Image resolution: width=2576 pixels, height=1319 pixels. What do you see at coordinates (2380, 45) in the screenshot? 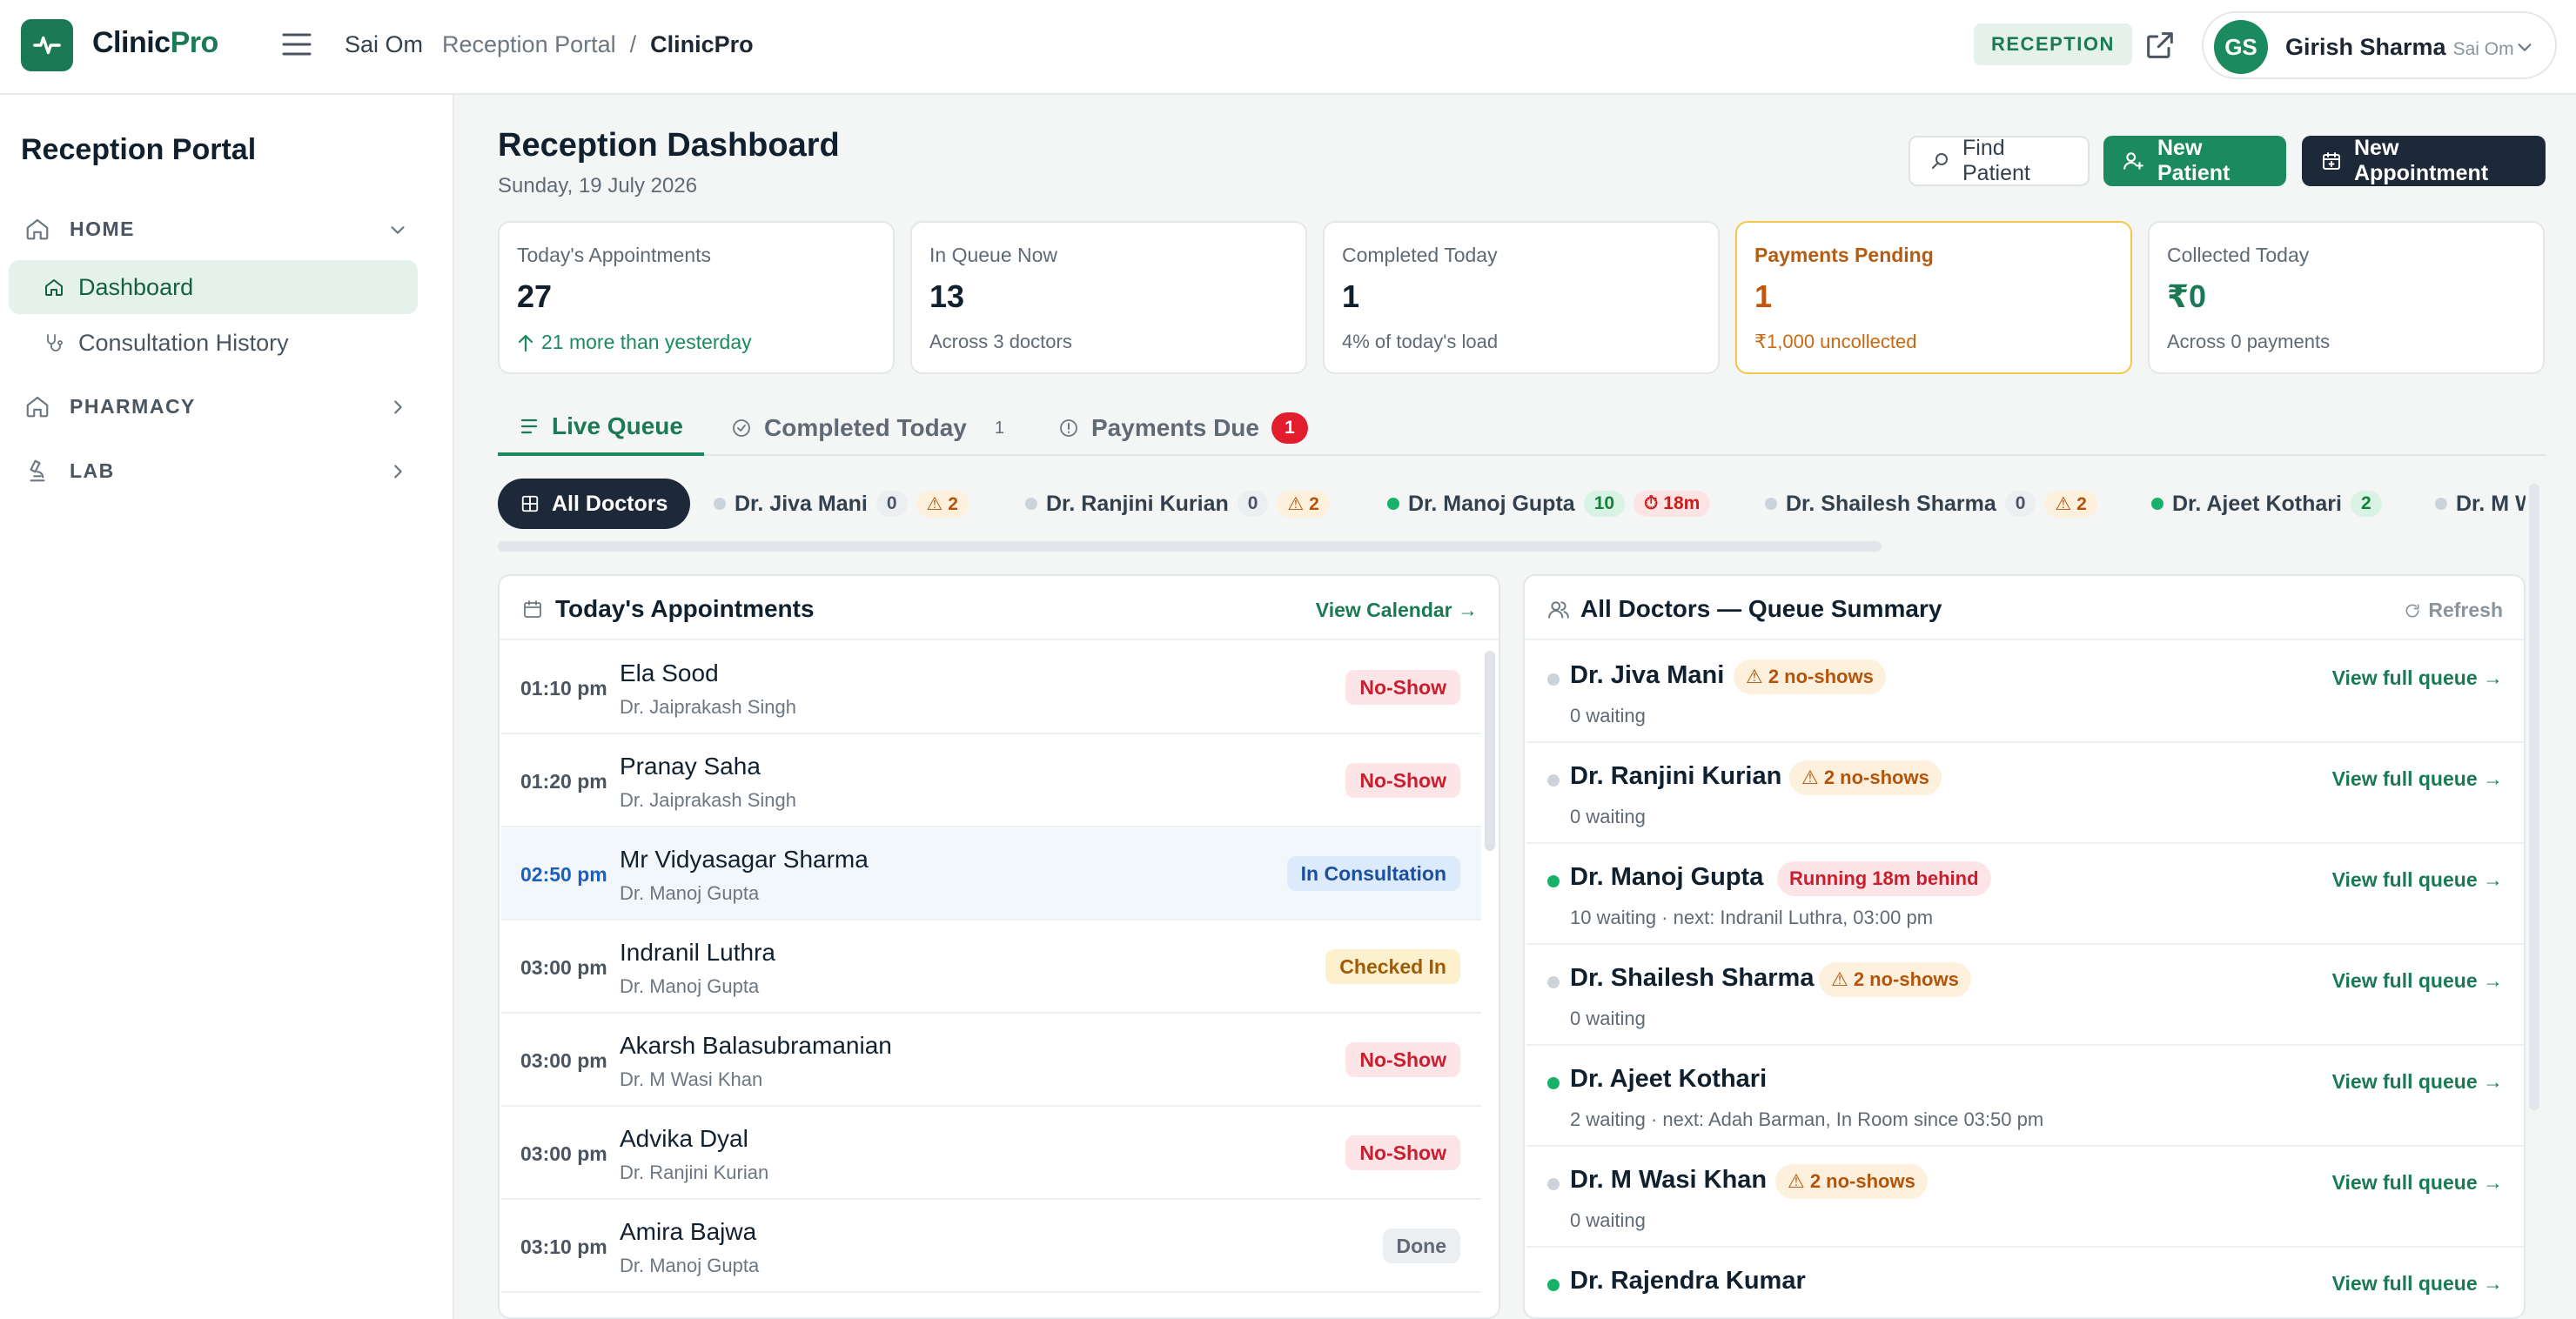
I see `user-menu: GS Girish Sharma Sai Om` at bounding box center [2380, 45].